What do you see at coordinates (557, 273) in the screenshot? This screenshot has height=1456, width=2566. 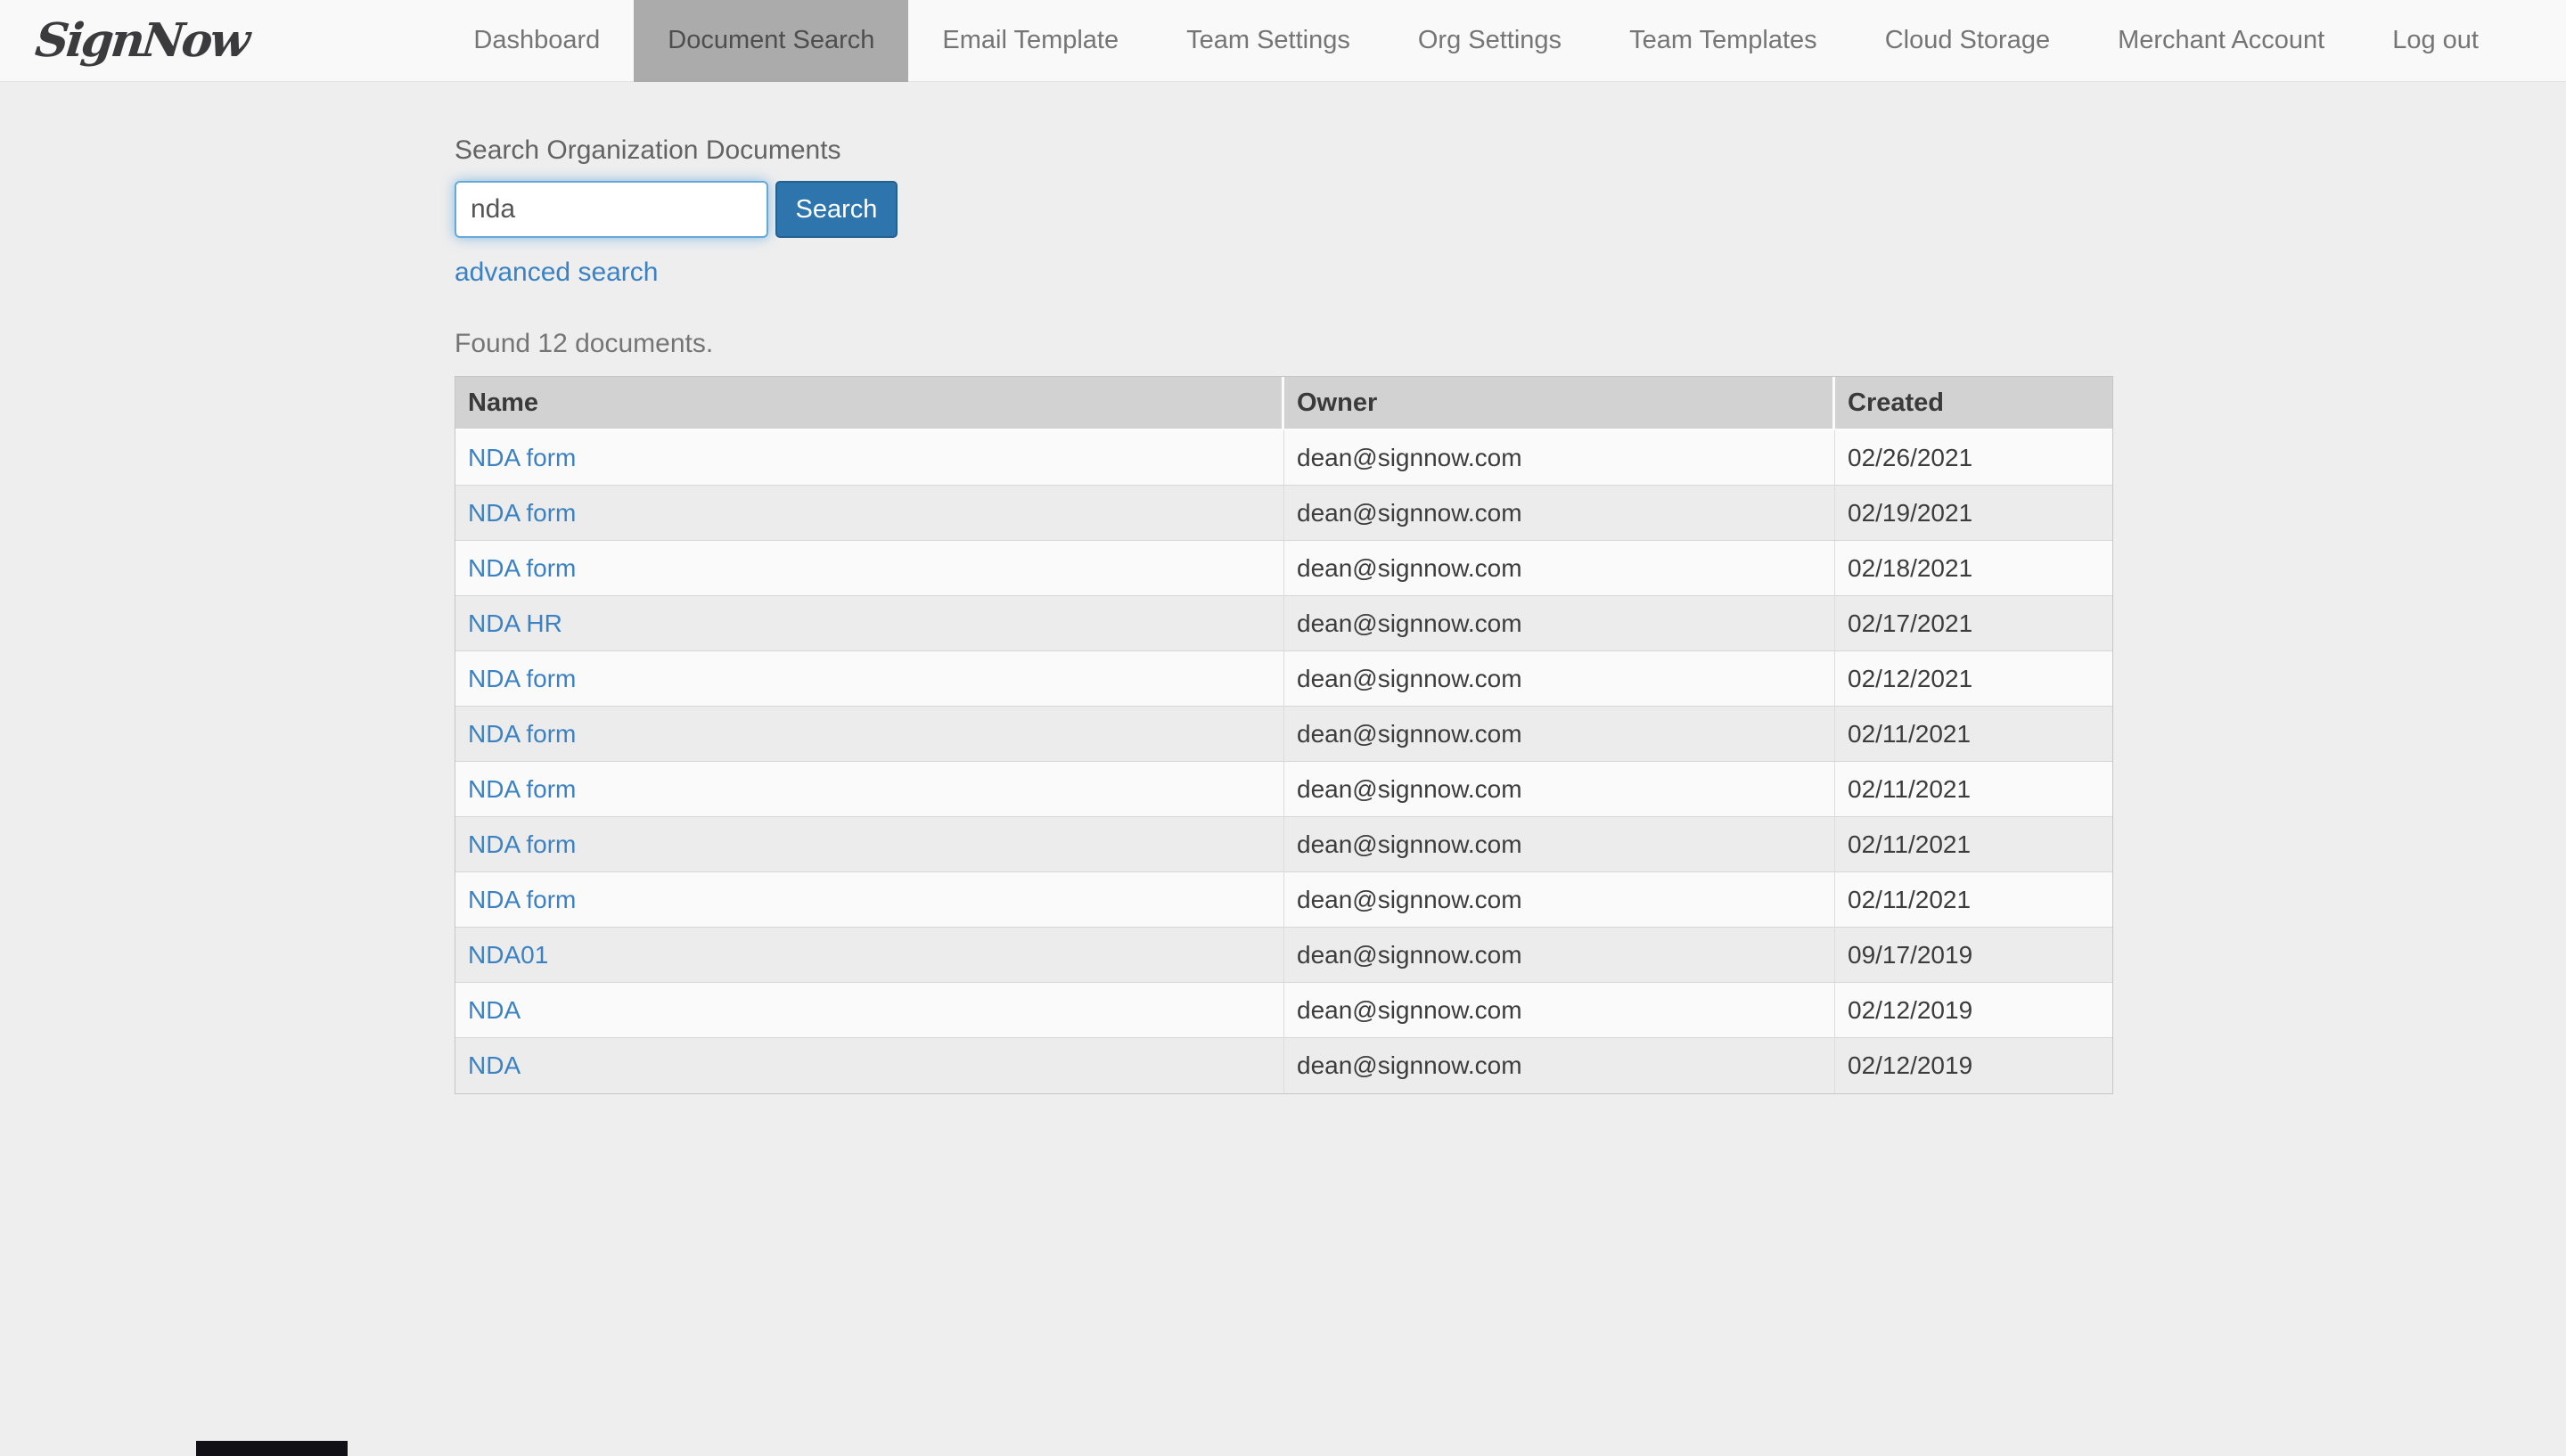 I see `advanced-search-link: advanced search` at bounding box center [557, 273].